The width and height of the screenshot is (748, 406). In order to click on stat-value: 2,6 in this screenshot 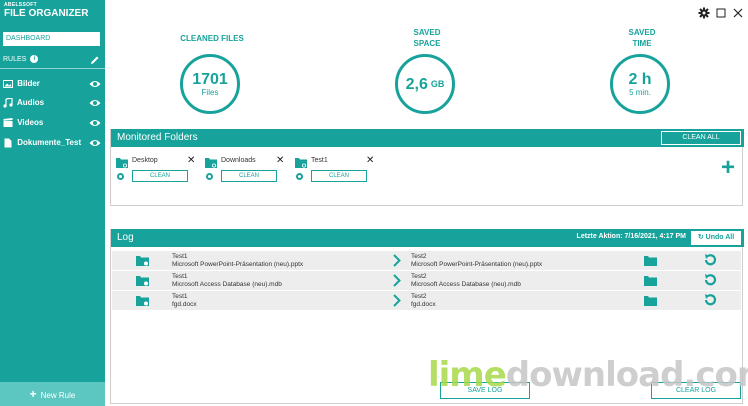, I will do `click(416, 84)`.